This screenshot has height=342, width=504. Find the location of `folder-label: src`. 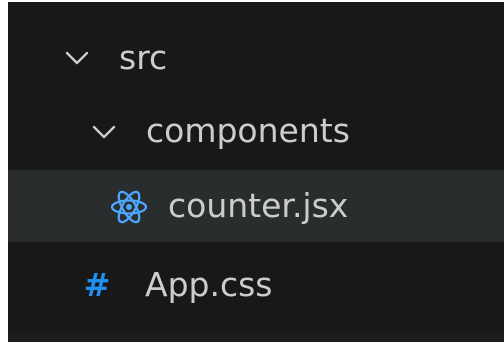

folder-label: src is located at coordinates (143, 57).